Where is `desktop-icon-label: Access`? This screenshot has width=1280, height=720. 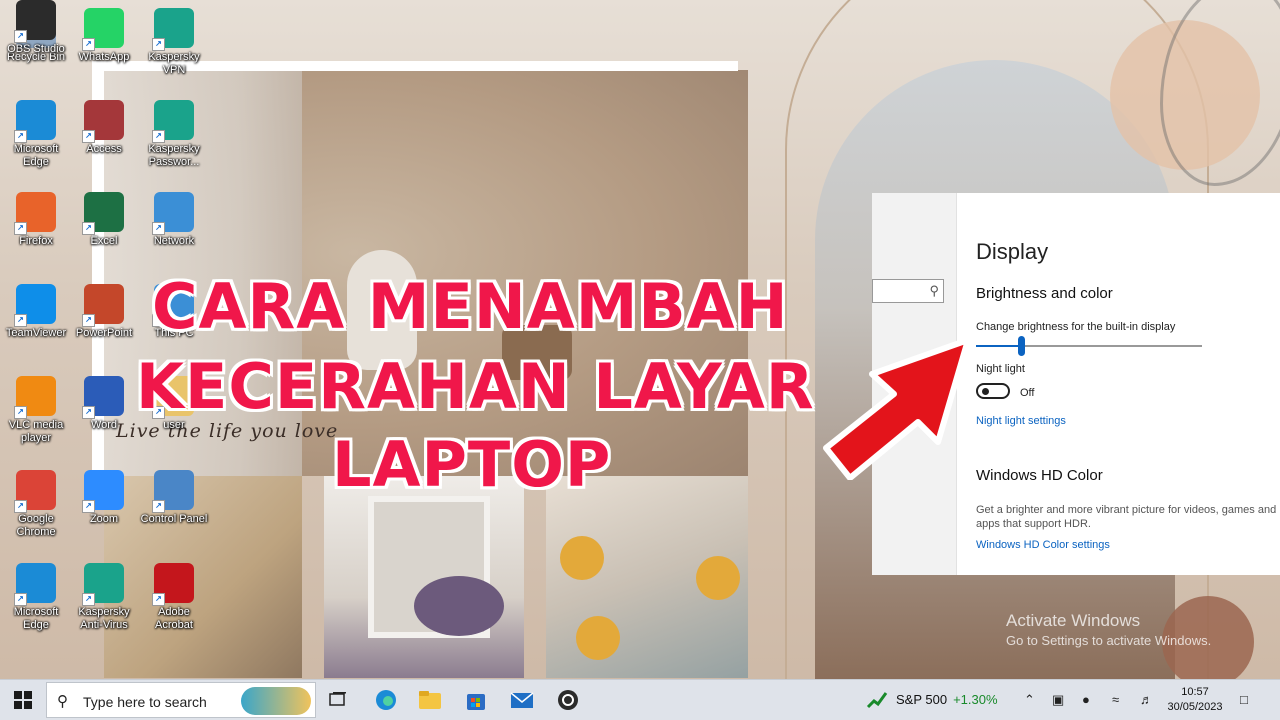 desktop-icon-label: Access is located at coordinates (104, 149).